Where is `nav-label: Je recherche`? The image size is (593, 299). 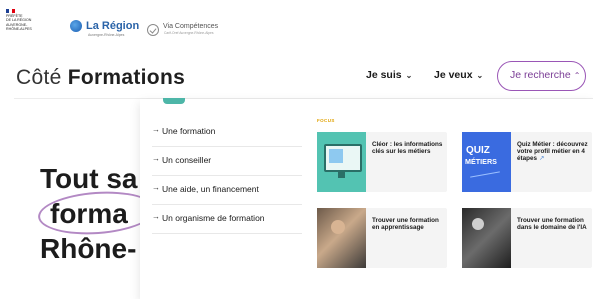 nav-label: Je recherche is located at coordinates (540, 75).